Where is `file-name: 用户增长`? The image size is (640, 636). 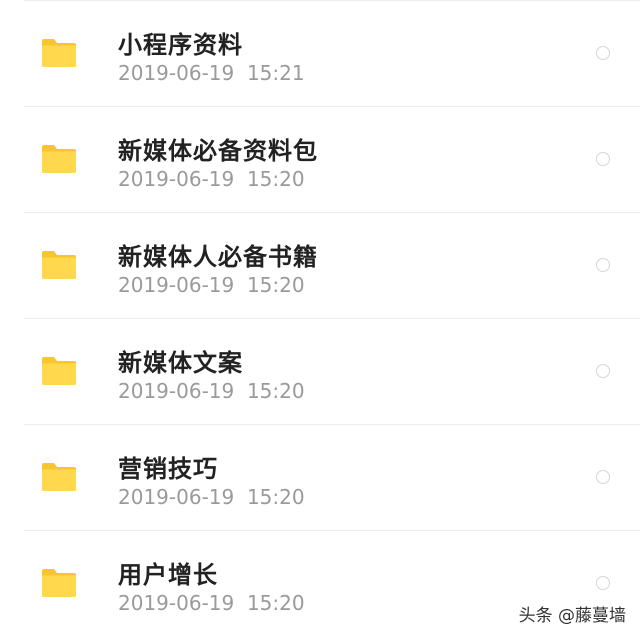 file-name: 用户增长 is located at coordinates (168, 575).